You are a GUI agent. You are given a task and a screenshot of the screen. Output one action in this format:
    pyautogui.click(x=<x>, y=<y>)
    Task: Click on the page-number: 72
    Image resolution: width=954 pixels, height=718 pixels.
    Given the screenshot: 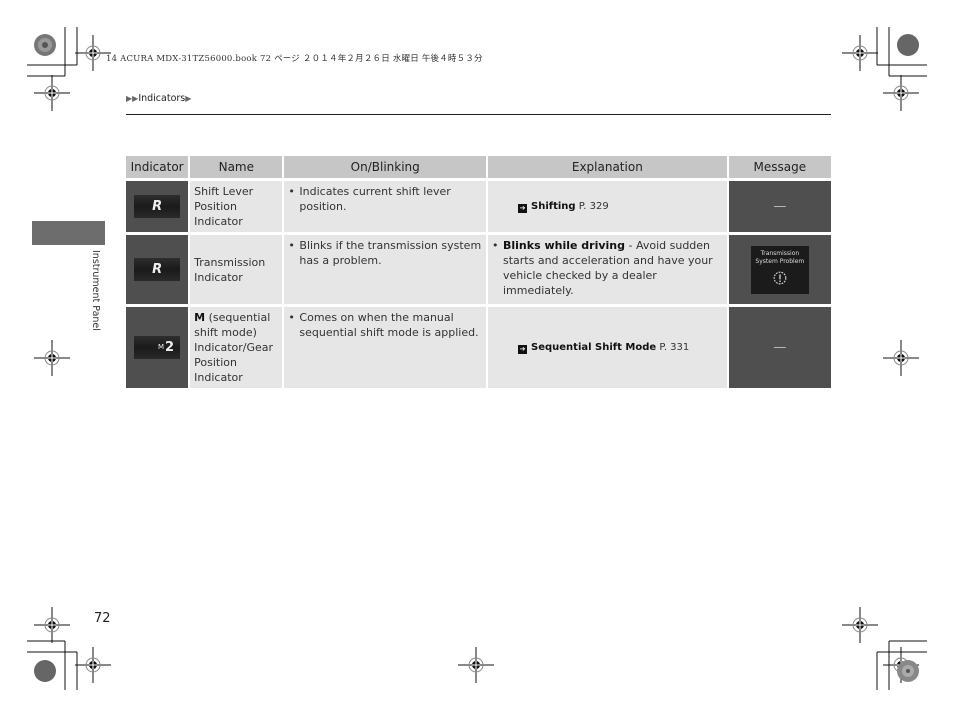 What is the action you would take?
    pyautogui.click(x=102, y=618)
    